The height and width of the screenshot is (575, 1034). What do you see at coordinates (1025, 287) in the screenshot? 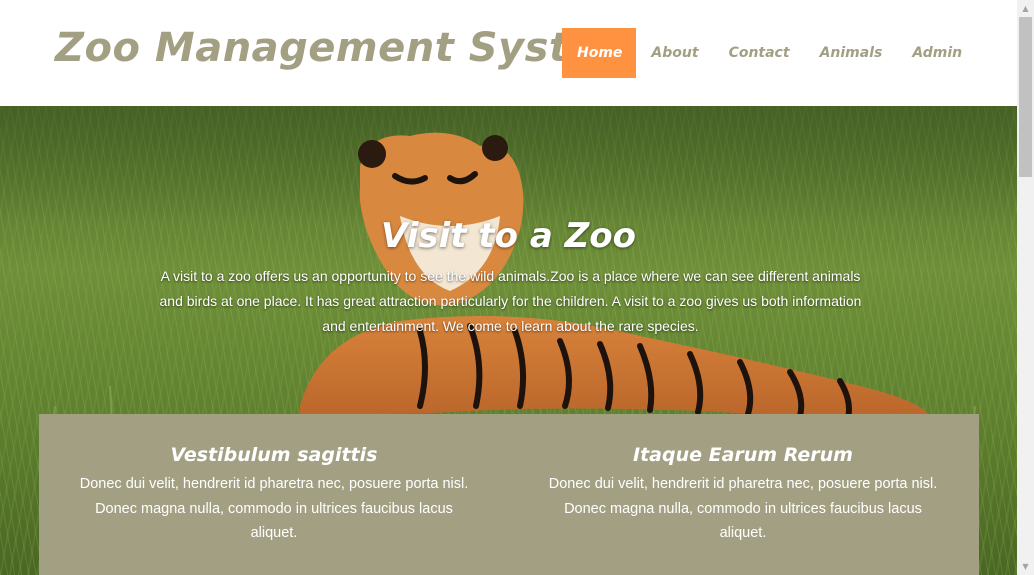
I see `vertical-scrollbar: ▲ ▼` at bounding box center [1025, 287].